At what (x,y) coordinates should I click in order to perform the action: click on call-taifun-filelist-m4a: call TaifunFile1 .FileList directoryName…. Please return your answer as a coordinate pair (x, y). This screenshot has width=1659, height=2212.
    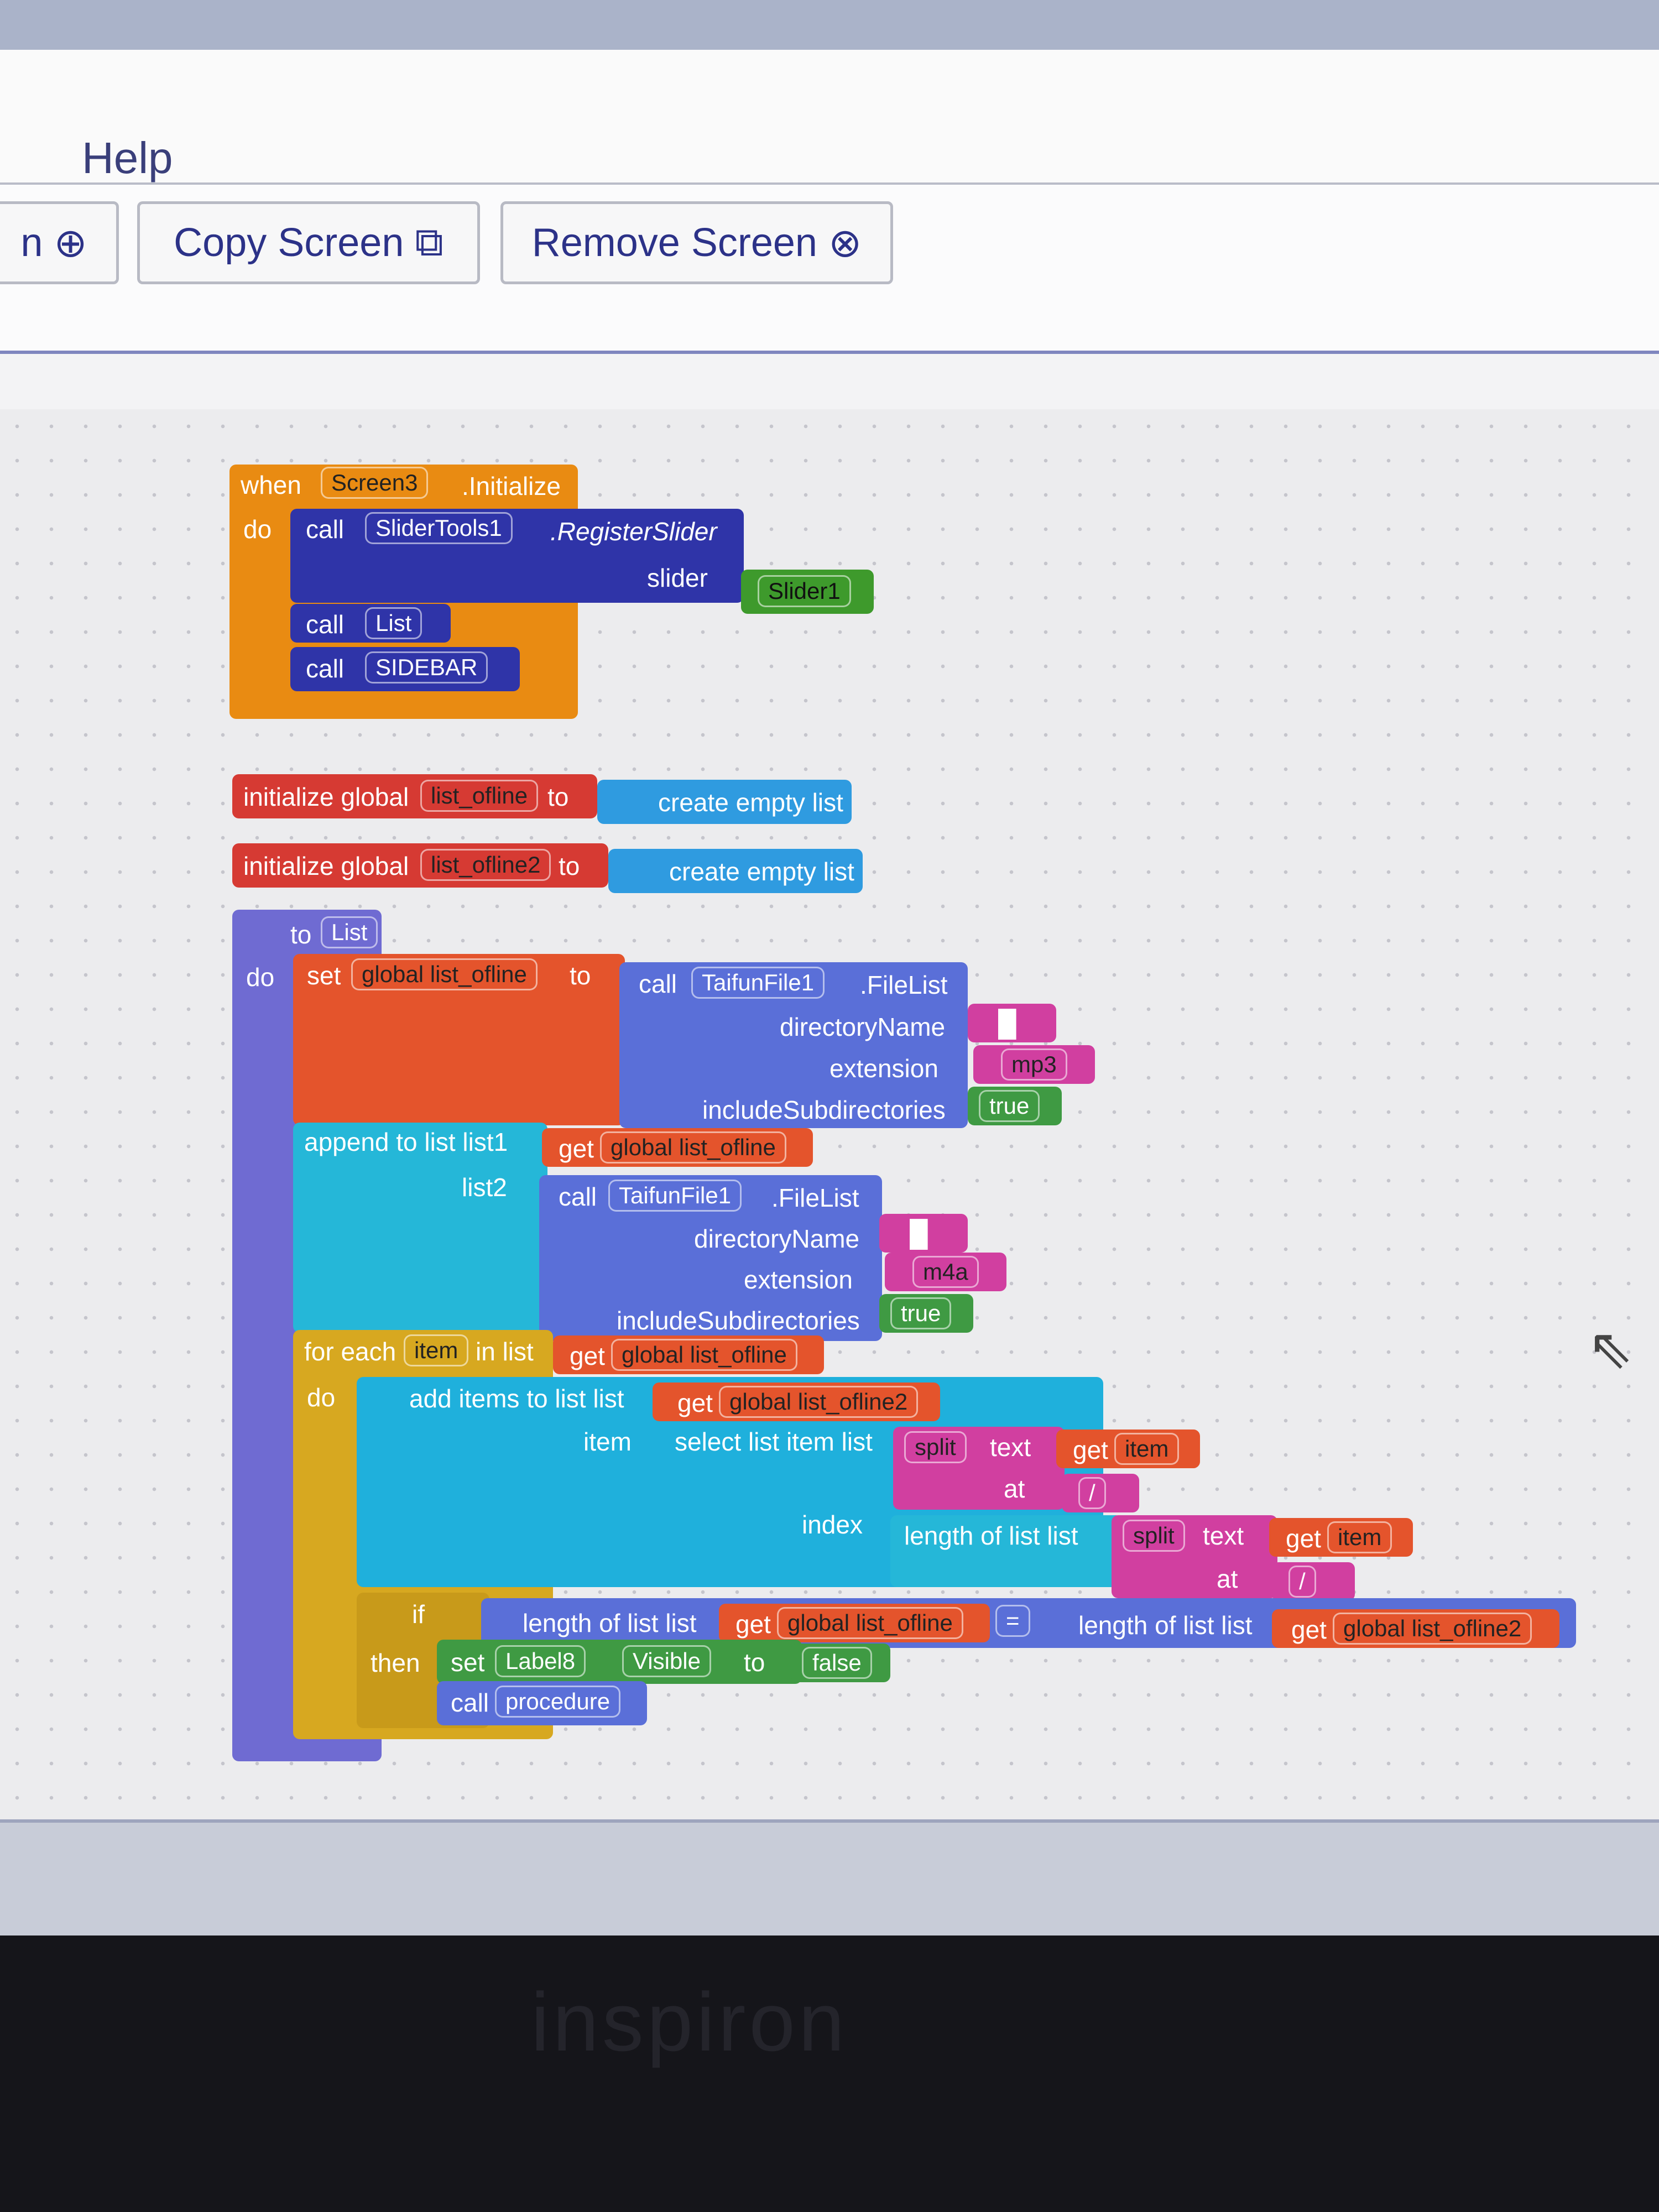
    Looking at the image, I should click on (711, 1258).